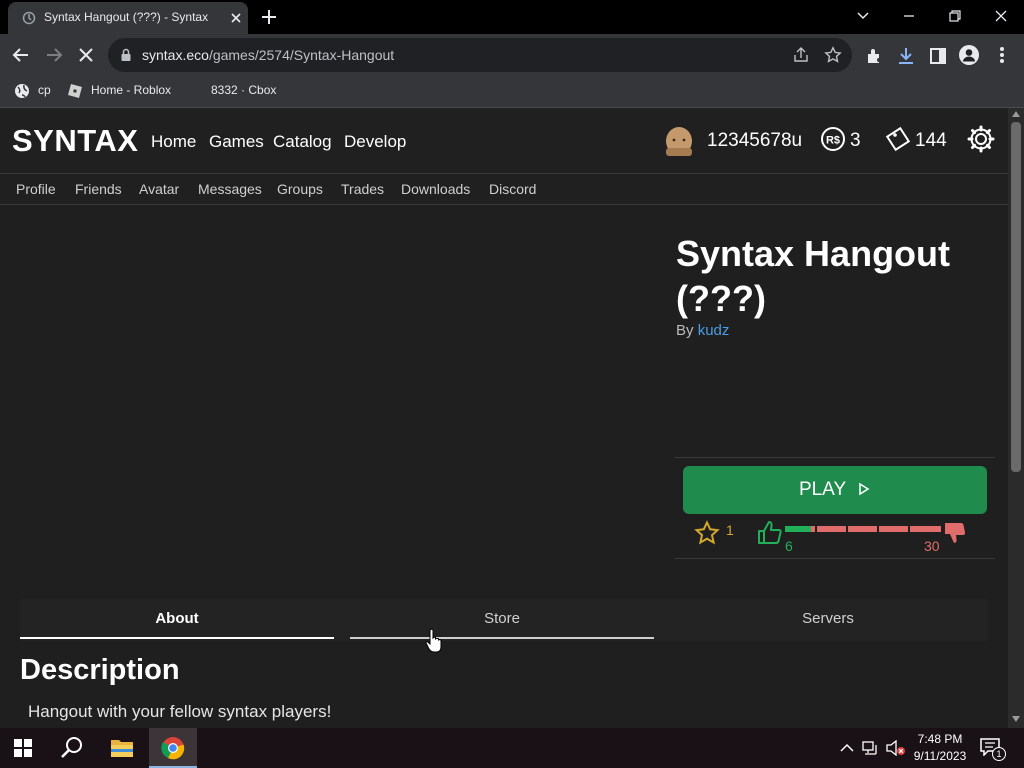 This screenshot has height=768, width=1024. What do you see at coordinates (98, 189) in the screenshot?
I see `subnav-friends: Friends` at bounding box center [98, 189].